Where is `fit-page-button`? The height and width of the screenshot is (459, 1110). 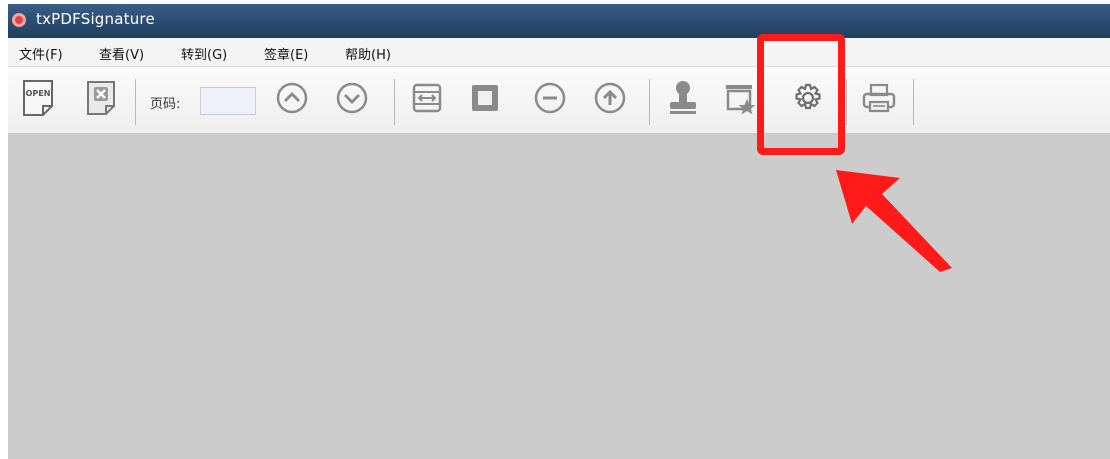 fit-page-button is located at coordinates (485, 98).